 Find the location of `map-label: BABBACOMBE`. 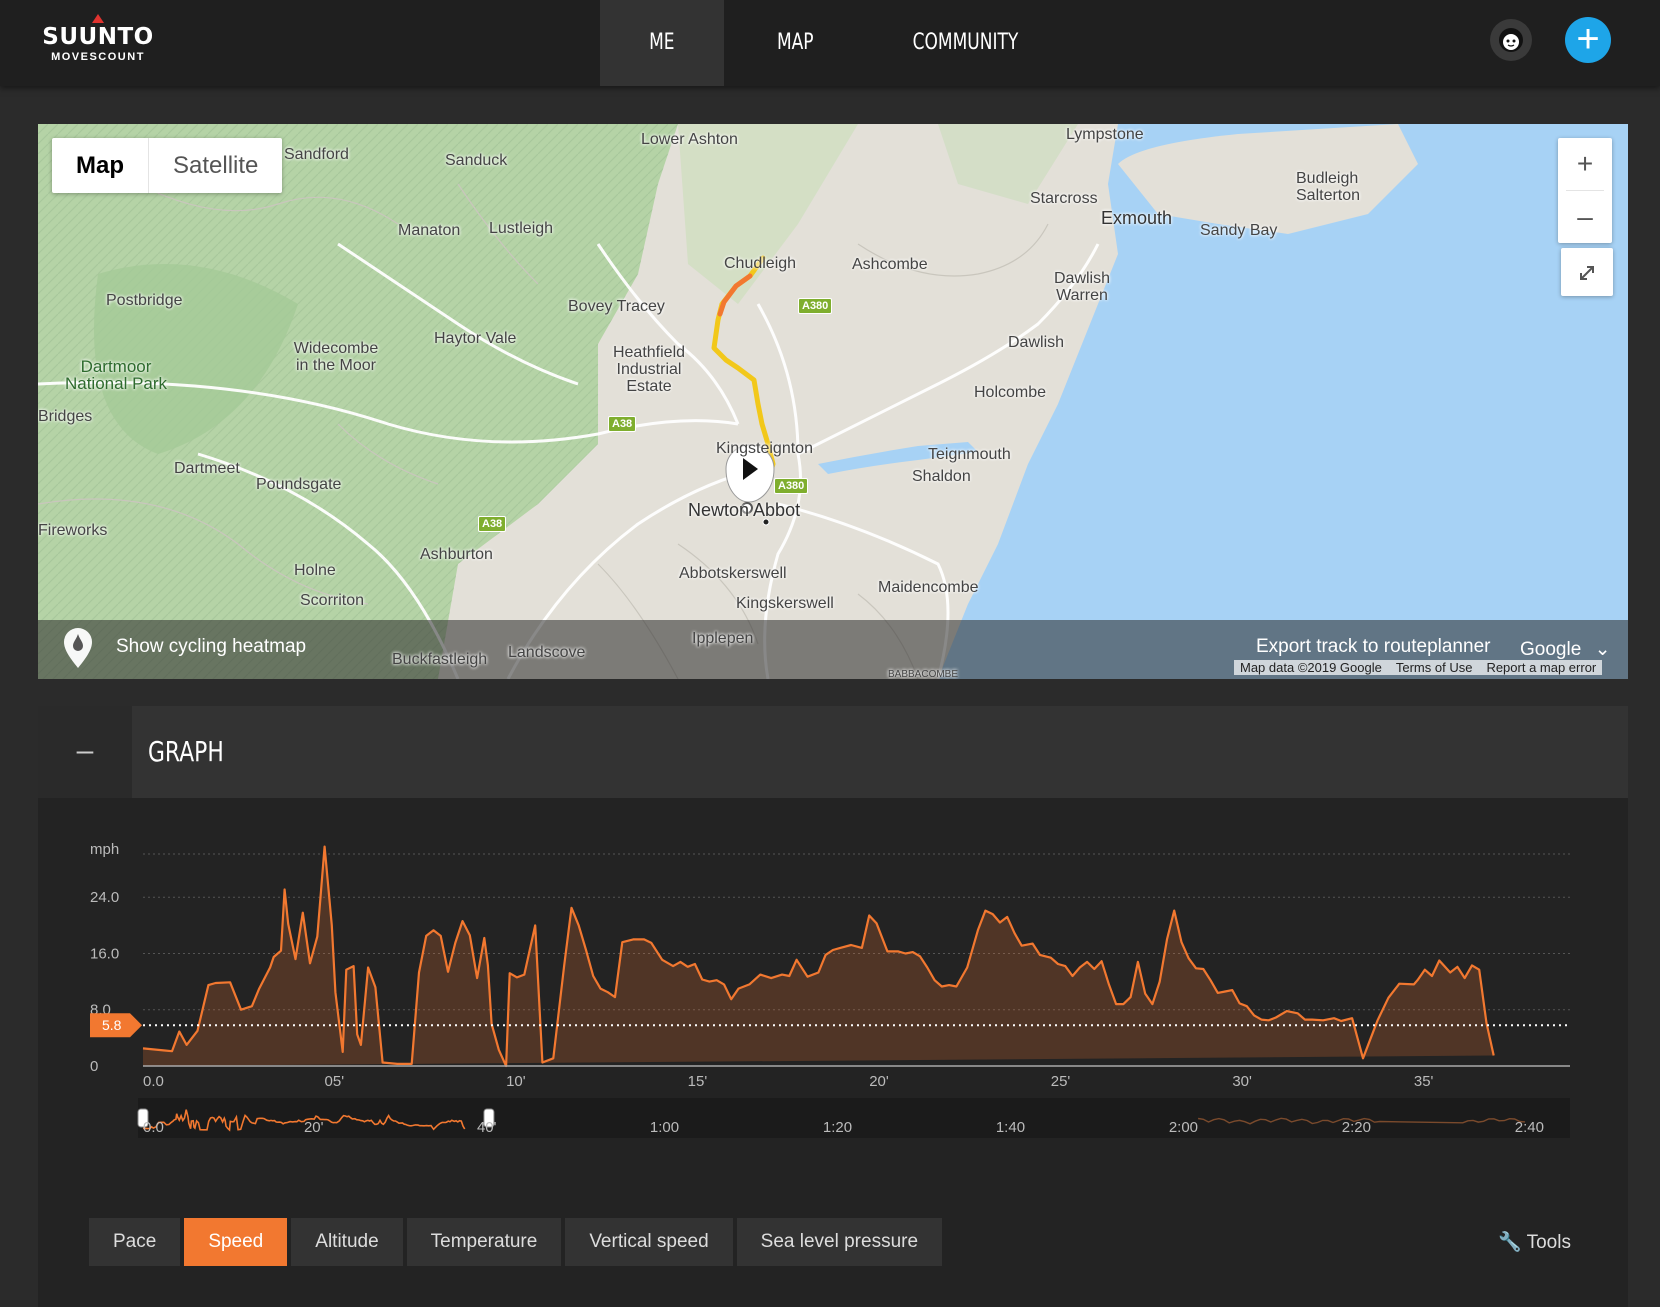

map-label: BABBACOMBE is located at coordinates (923, 674).